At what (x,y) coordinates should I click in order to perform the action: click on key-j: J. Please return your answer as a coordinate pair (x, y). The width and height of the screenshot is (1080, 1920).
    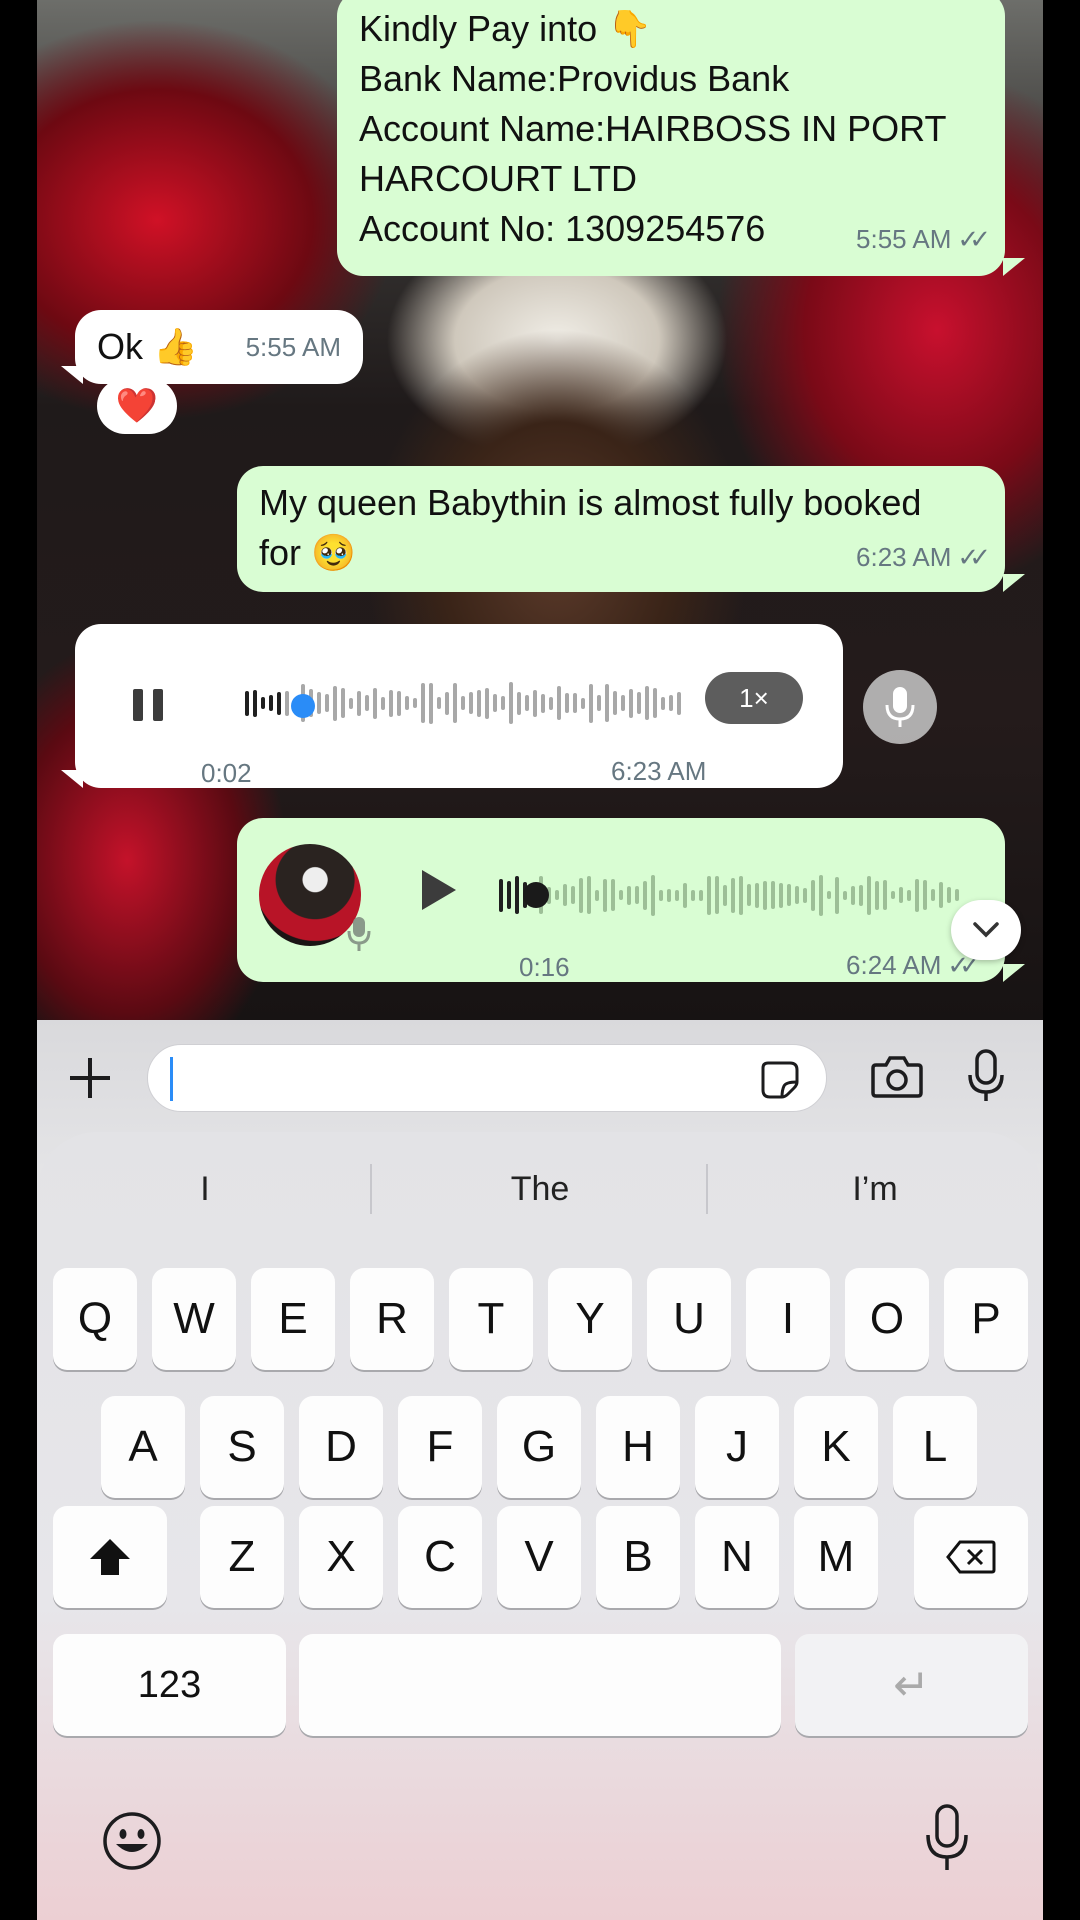
    Looking at the image, I should click on (737, 1447).